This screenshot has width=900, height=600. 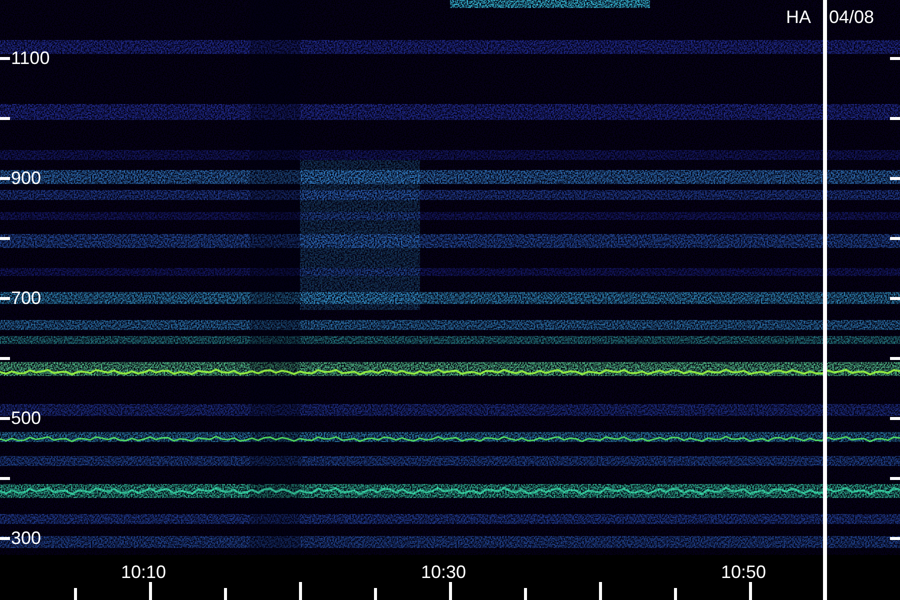 I want to click on axis-label: 300, so click(x=26, y=538).